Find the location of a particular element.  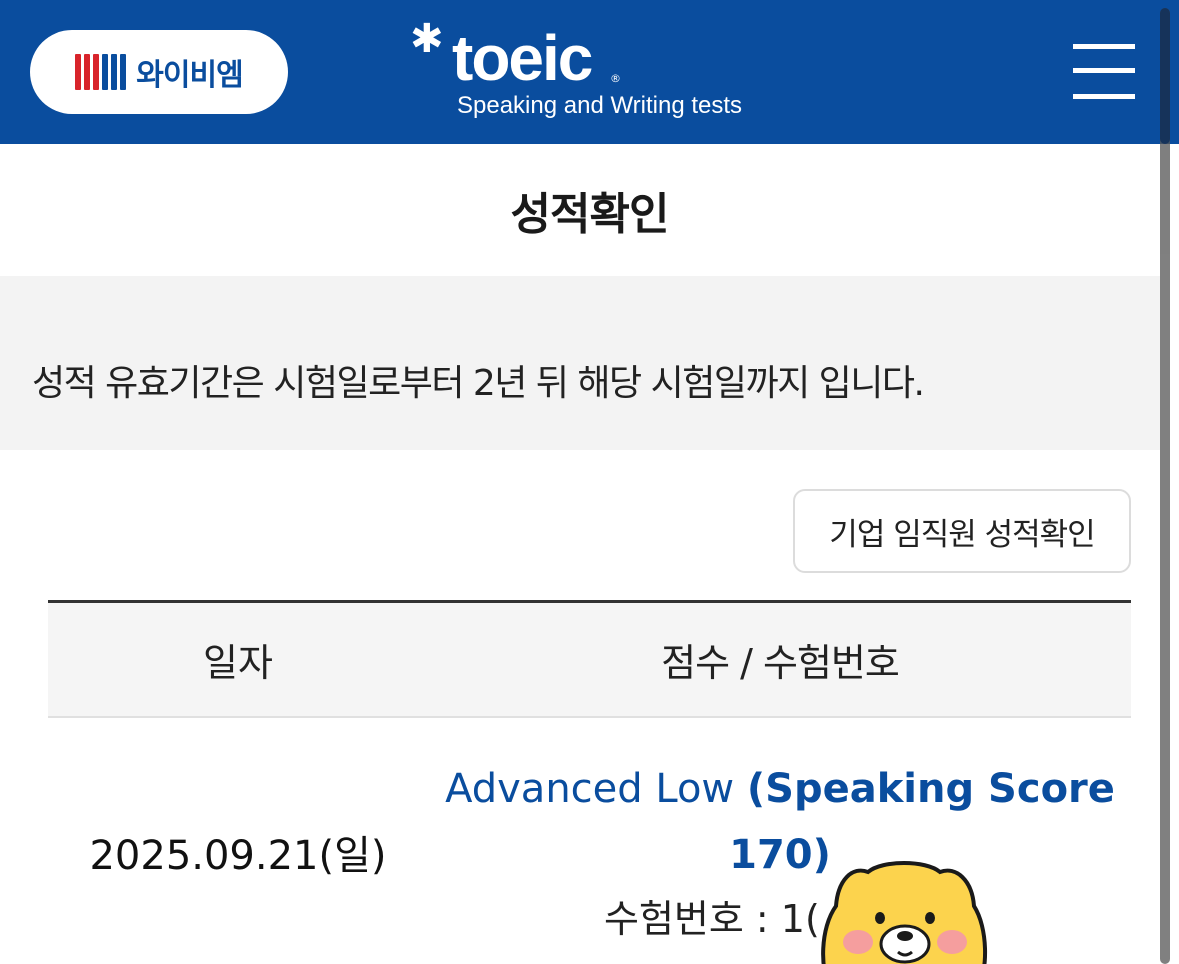

ybm-logo: 와이비엠 is located at coordinates (159, 72).